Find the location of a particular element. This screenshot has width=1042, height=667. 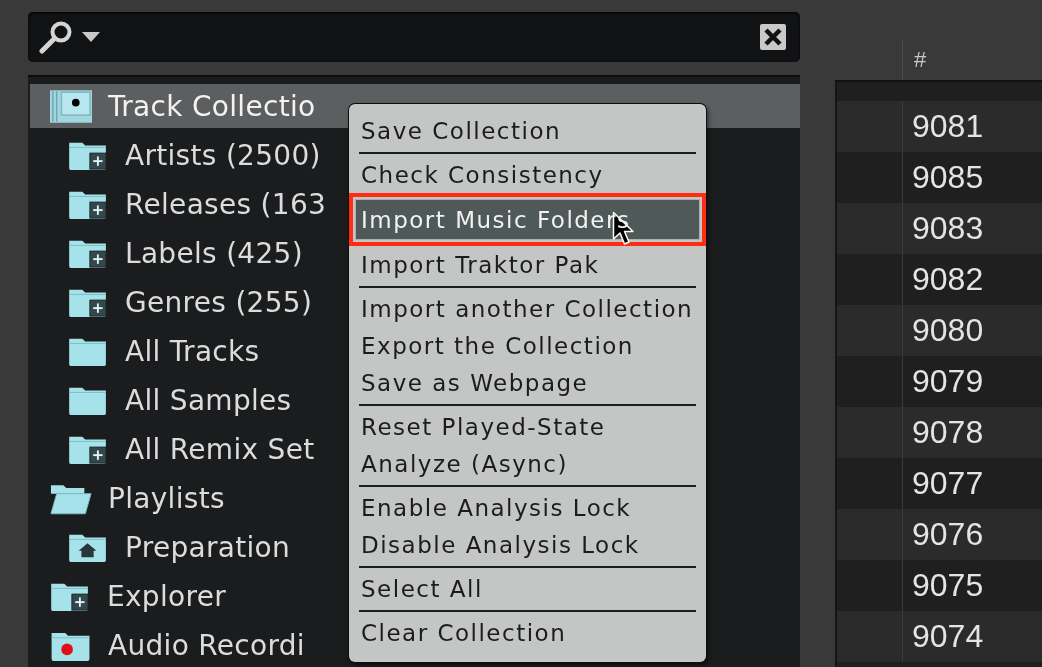

table-cell: 9080 is located at coordinates (948, 330).